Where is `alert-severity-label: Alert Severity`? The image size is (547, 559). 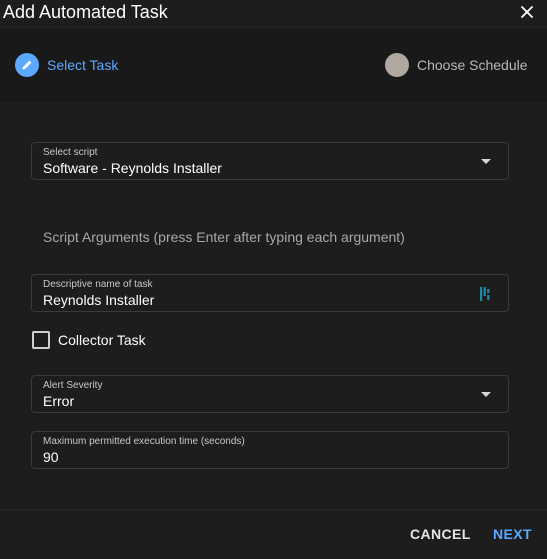
alert-severity-label: Alert Severity is located at coordinates (73, 385).